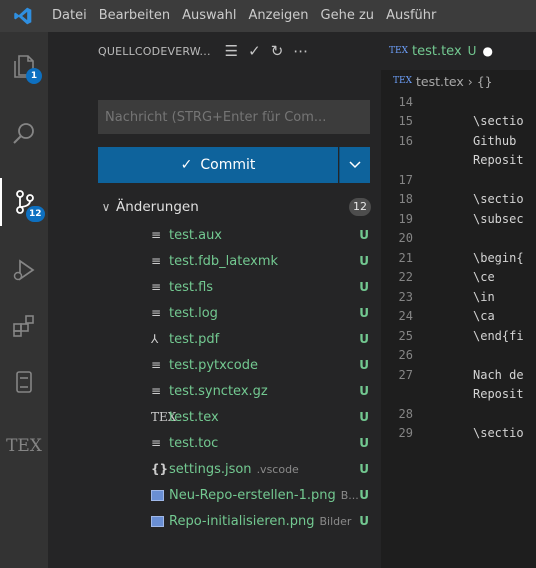  Describe the element at coordinates (238, 313) in the screenshot. I see `list-item: ≡ test.log U` at that location.